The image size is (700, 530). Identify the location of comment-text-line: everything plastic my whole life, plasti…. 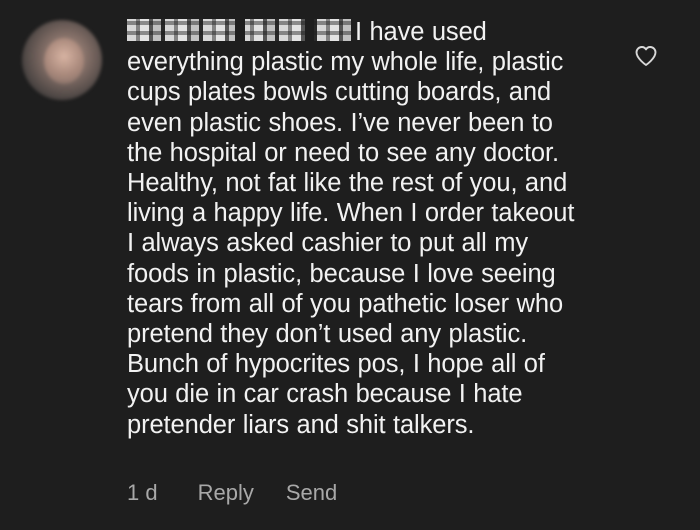
(345, 62).